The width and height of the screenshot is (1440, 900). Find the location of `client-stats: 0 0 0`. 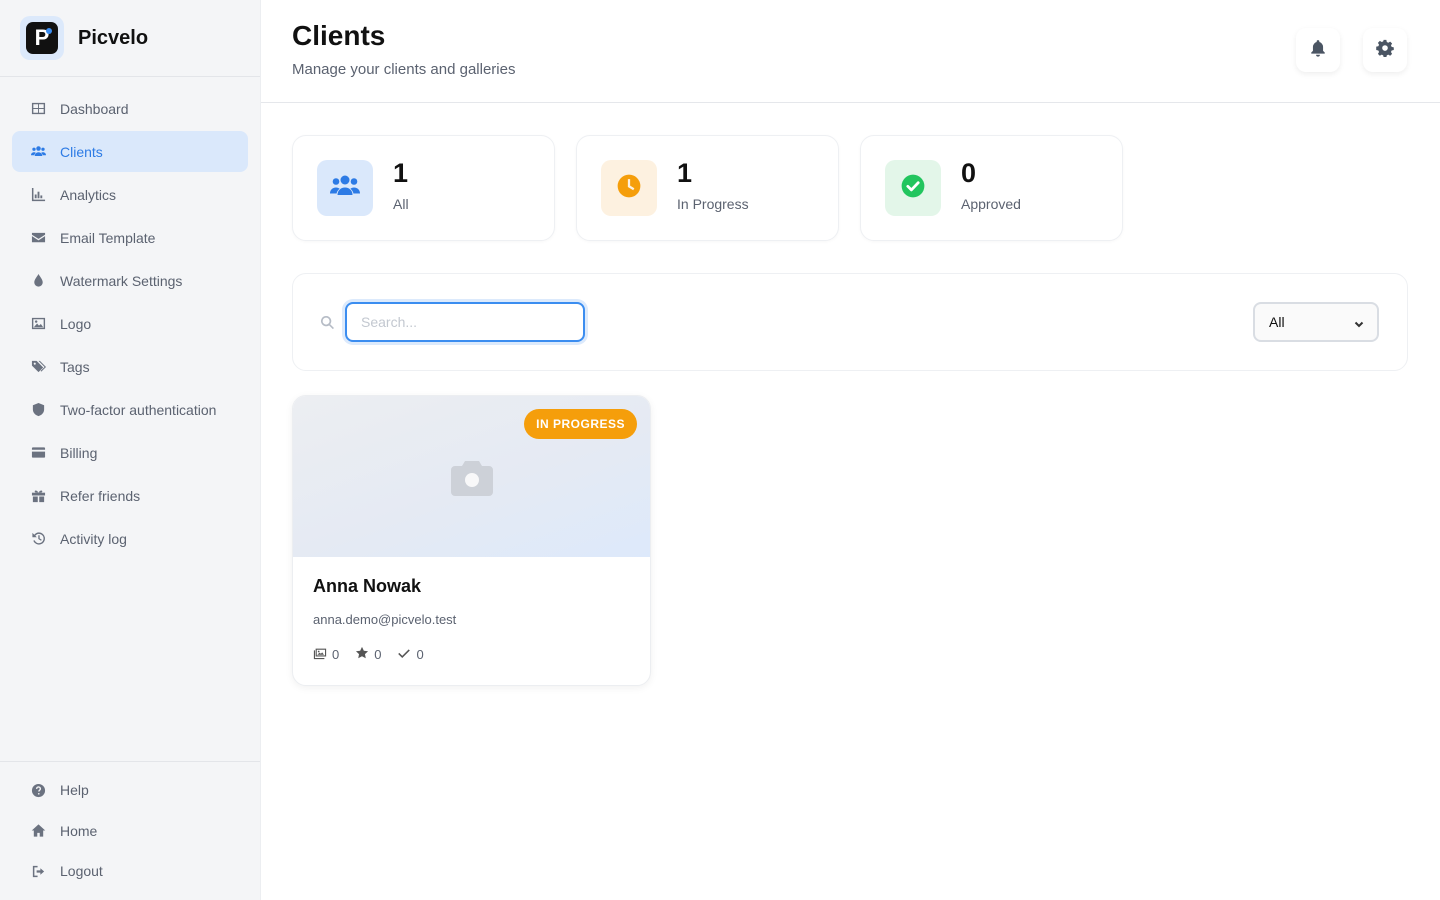

client-stats: 0 0 0 is located at coordinates (376, 654).